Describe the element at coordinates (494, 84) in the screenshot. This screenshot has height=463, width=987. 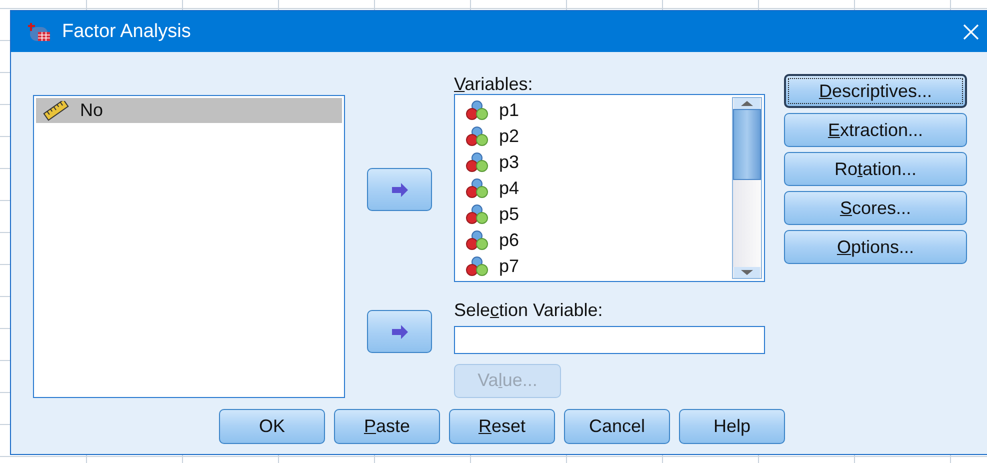
I see `field-label: Variables:` at that location.